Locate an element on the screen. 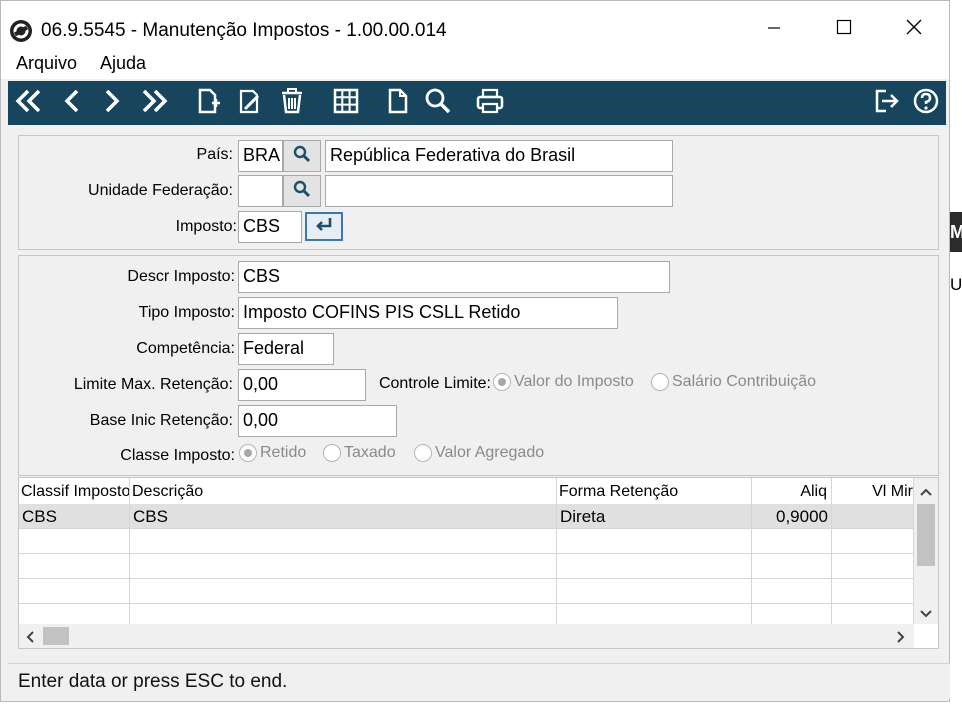 This screenshot has height=721, width=962. grid-button is located at coordinates (346, 103).